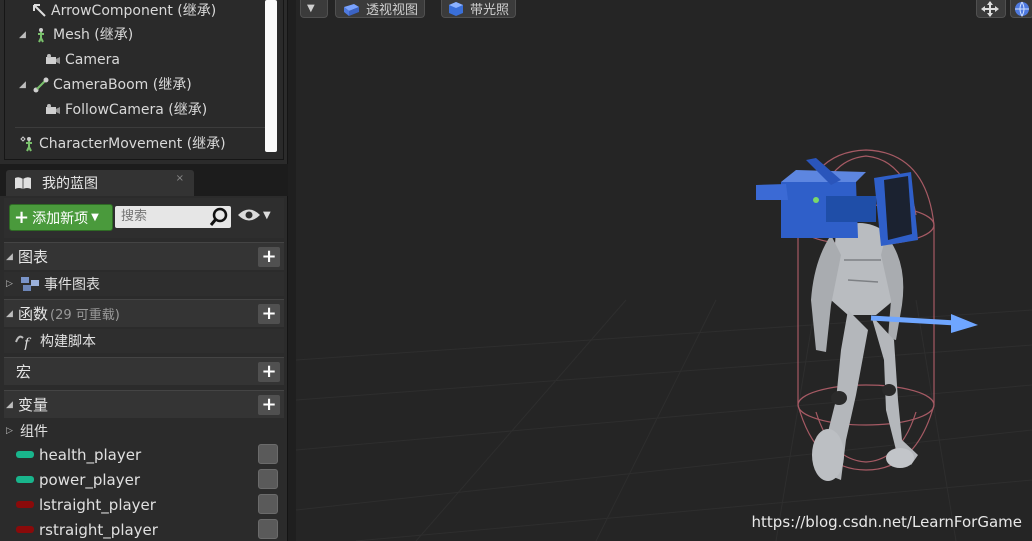  I want to click on lit-mode-label: 带光照, so click(490, 10).